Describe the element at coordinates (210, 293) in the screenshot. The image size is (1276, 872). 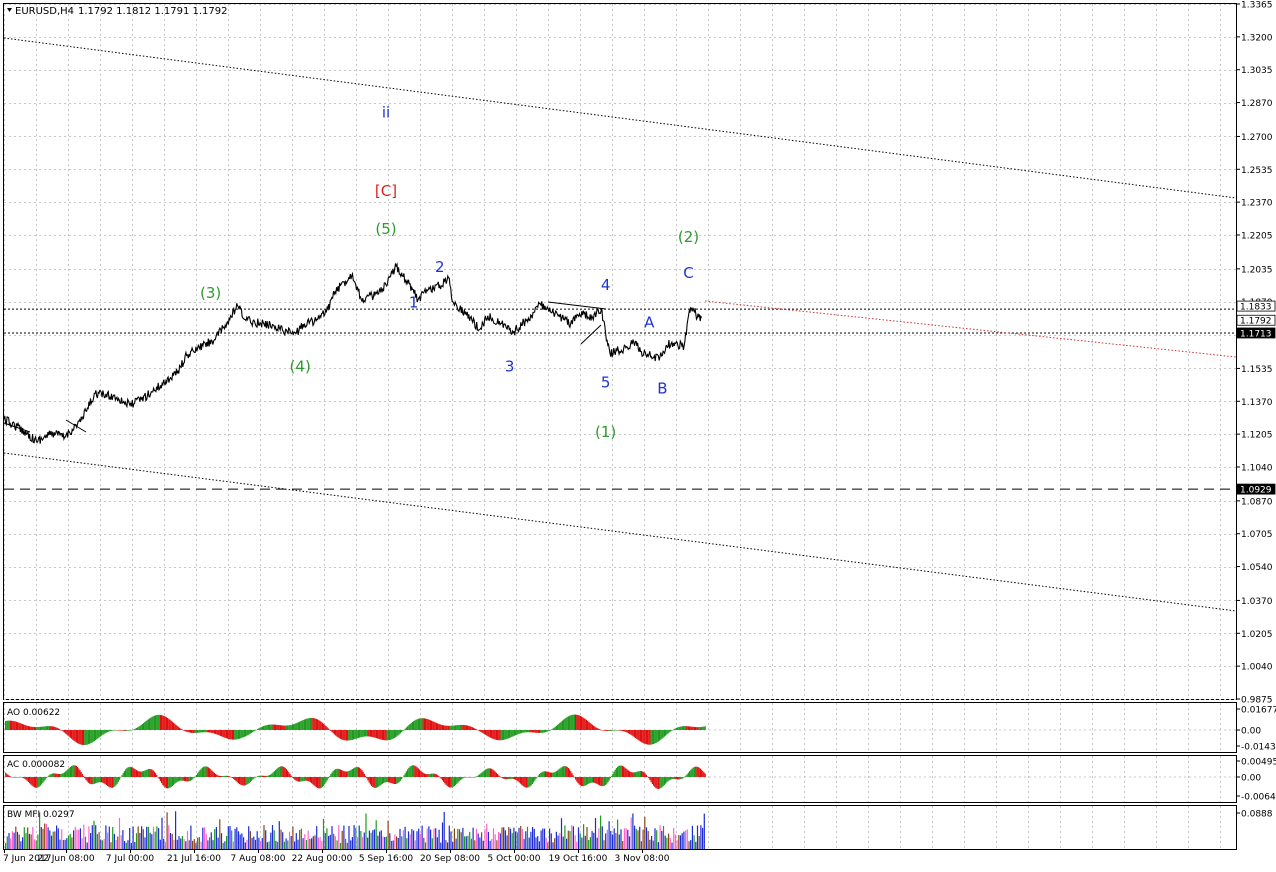
I see `wave-label: (3)` at that location.